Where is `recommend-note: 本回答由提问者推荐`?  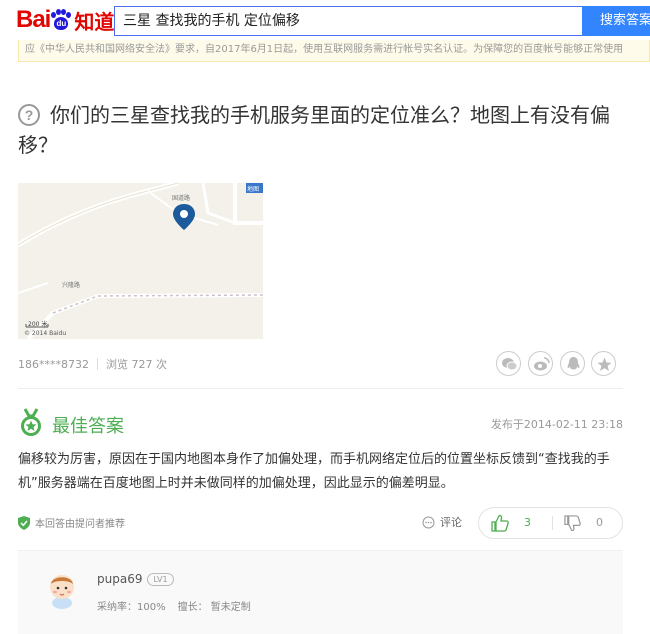 recommend-note: 本回答由提问者推荐 is located at coordinates (71, 522).